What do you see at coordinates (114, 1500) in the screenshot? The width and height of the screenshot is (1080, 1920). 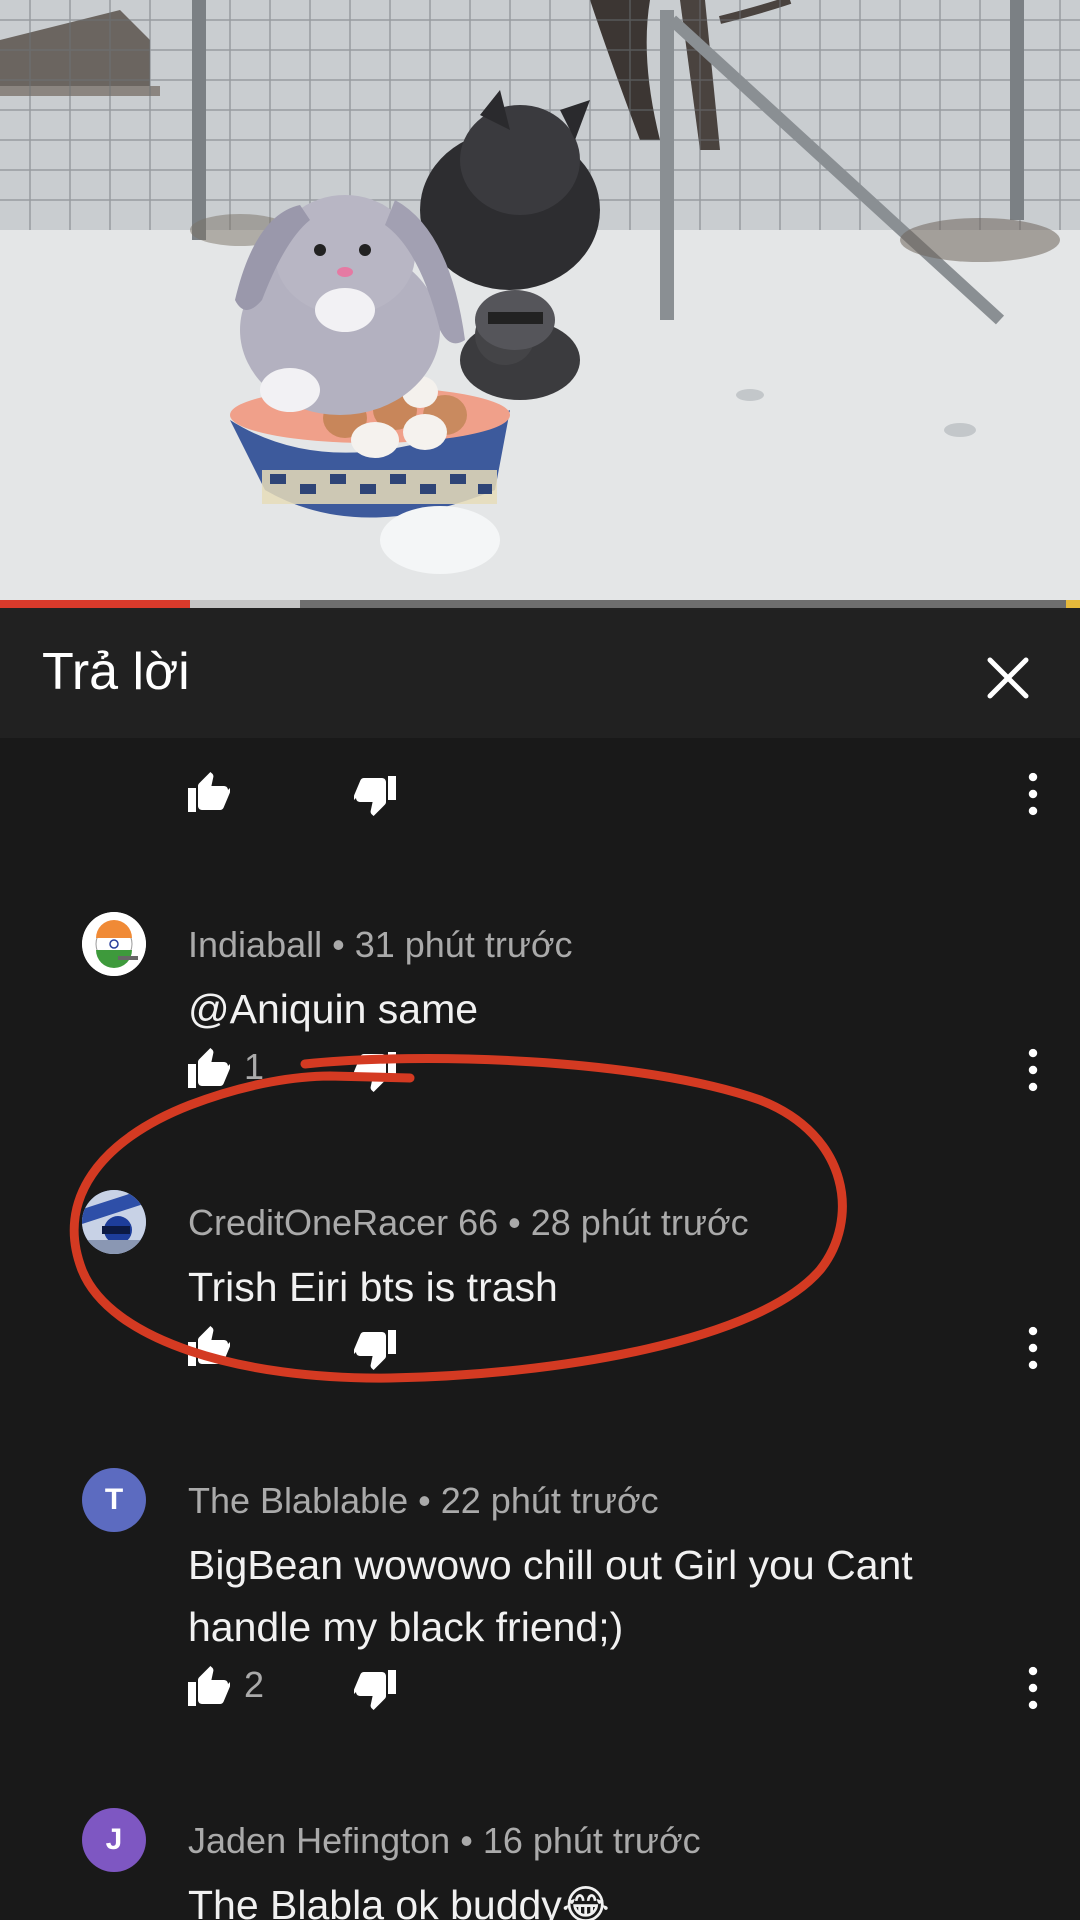 I see `avatar: T` at bounding box center [114, 1500].